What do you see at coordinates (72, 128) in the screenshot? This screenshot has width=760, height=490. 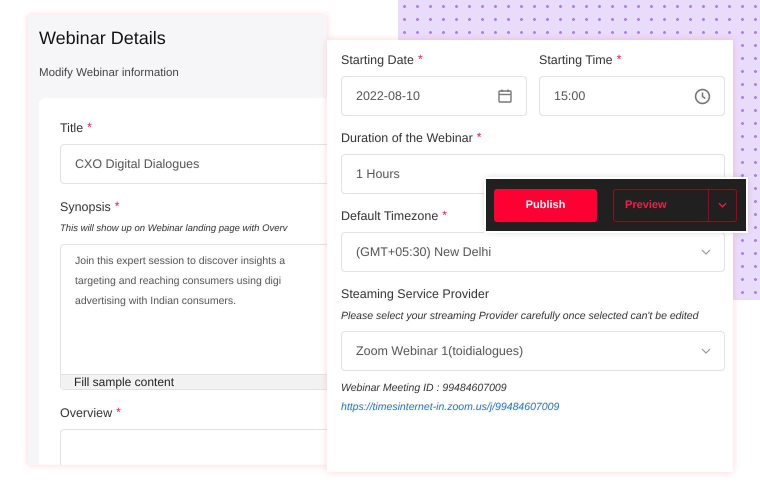 I see `field-label: Title` at bounding box center [72, 128].